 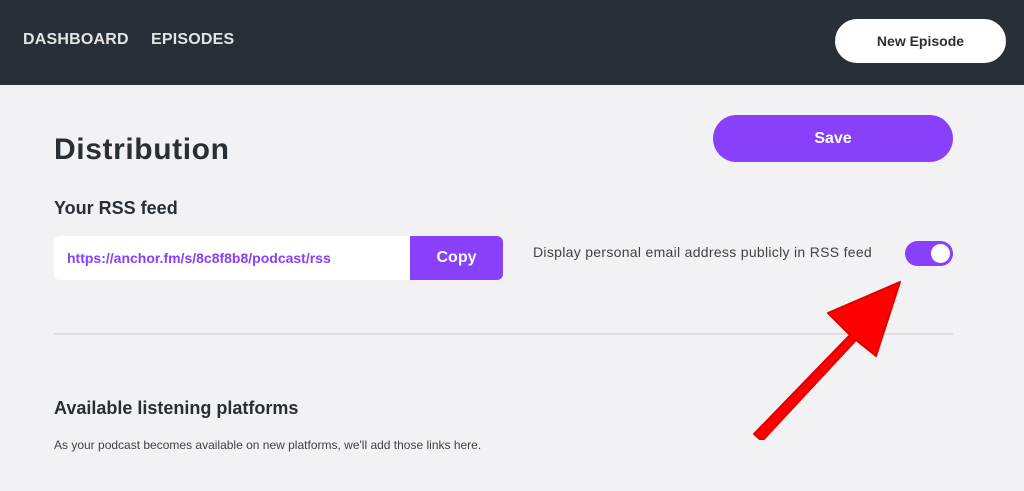 What do you see at coordinates (233, 258) in the screenshot?
I see `rss-url-field: https://anchor.fm/s/8c8f8b8/podcast/rss` at bounding box center [233, 258].